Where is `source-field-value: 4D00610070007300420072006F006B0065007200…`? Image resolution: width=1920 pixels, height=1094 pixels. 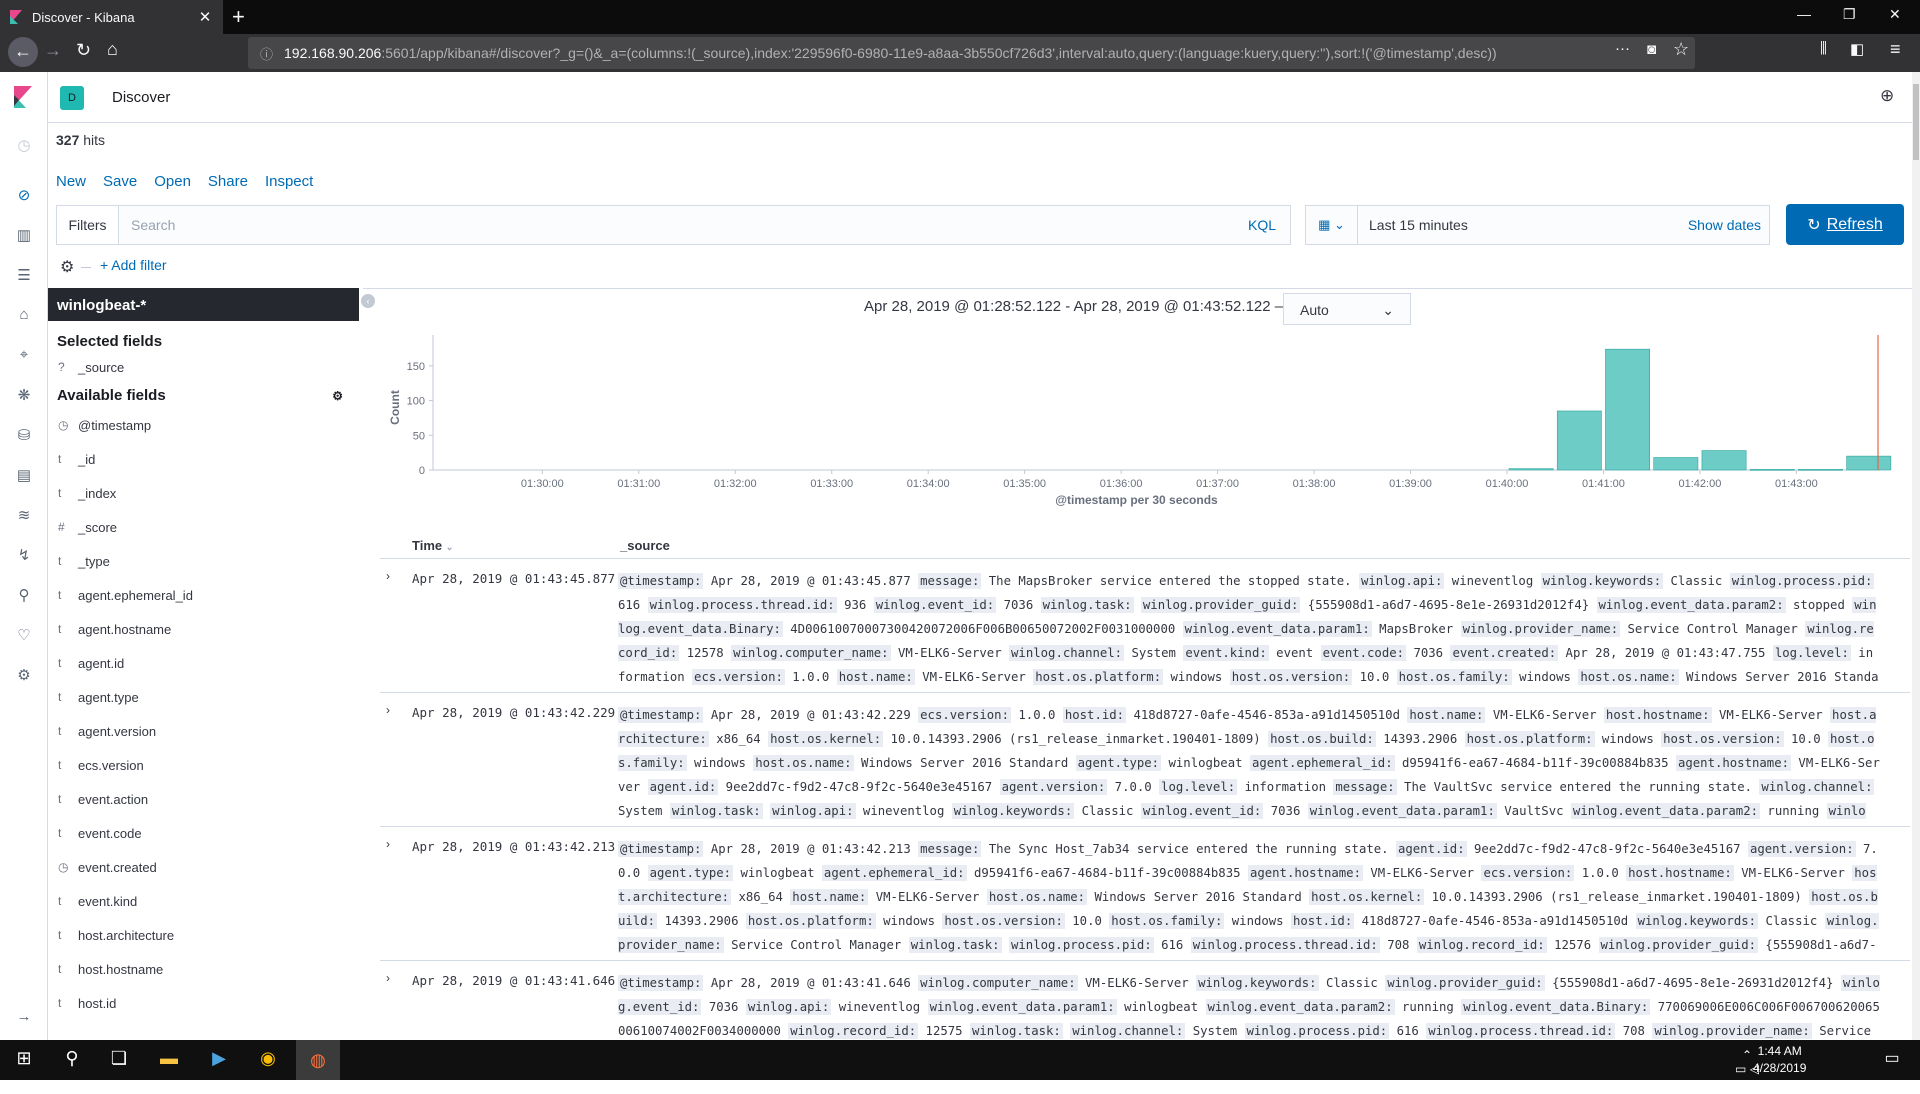 source-field-value: 4D00610070007300420072006F006B0065007200… is located at coordinates (983, 629).